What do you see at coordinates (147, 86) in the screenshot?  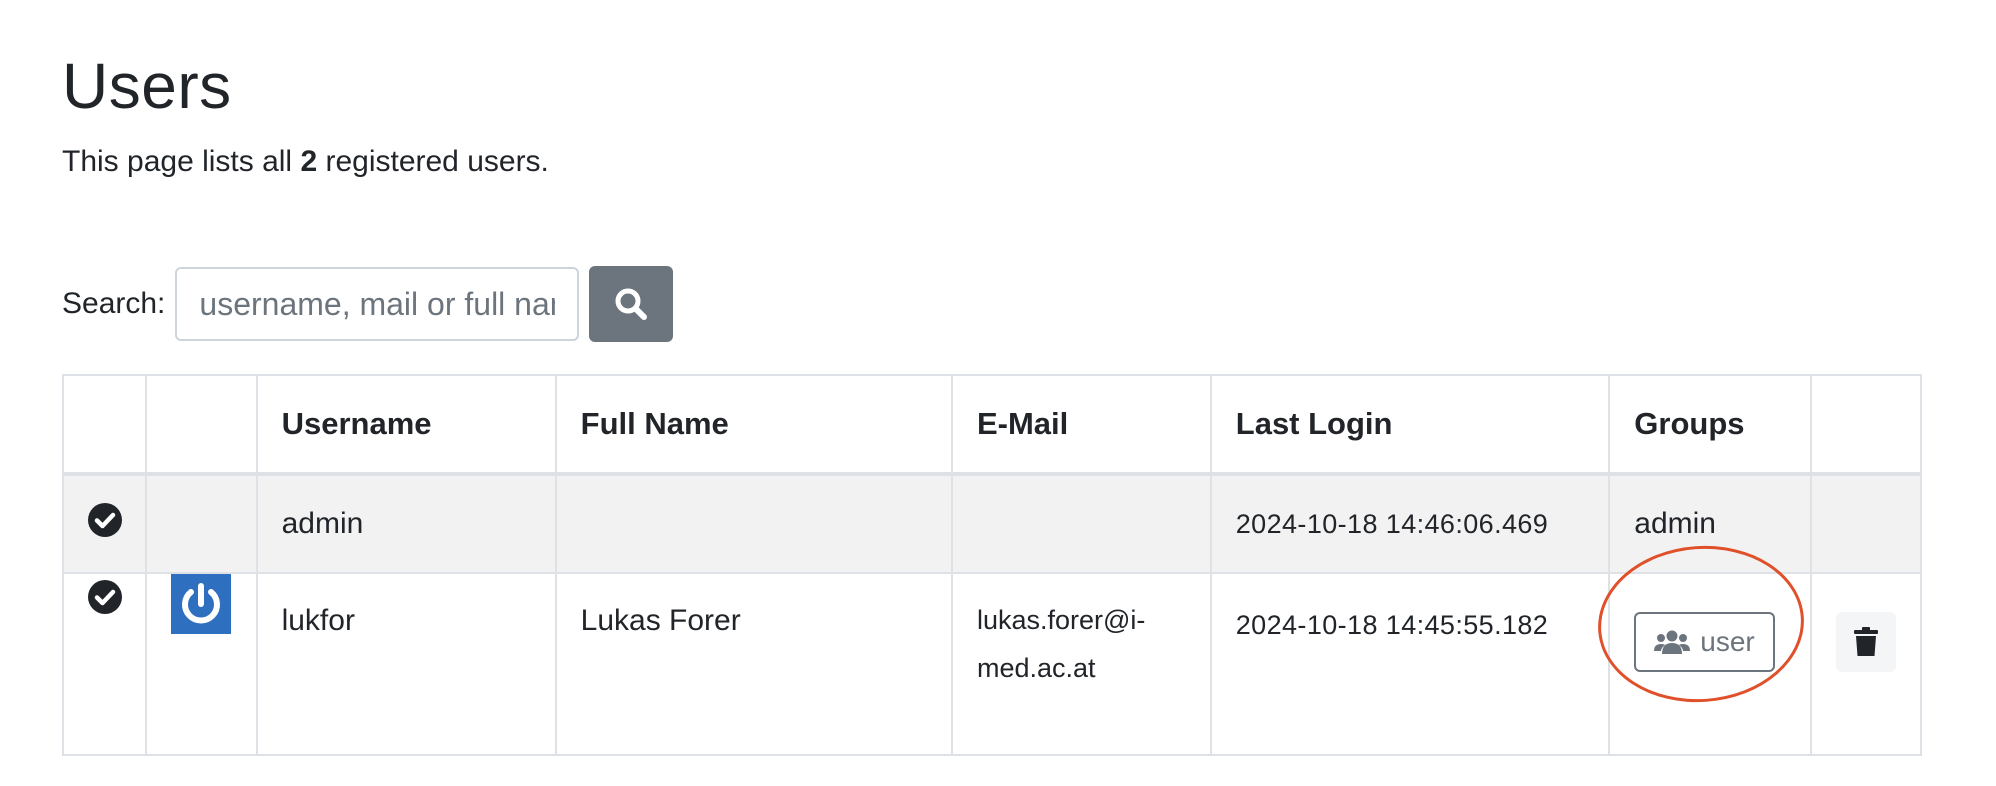 I see `page-title: Users` at bounding box center [147, 86].